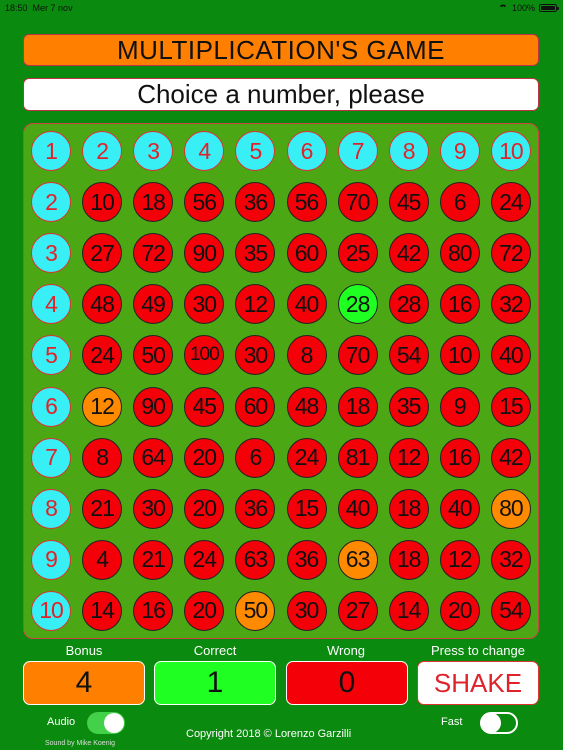 The image size is (563, 750). Describe the element at coordinates (80, 743) in the screenshot. I see `sound-credit: Sound by Mike Koenig` at that location.